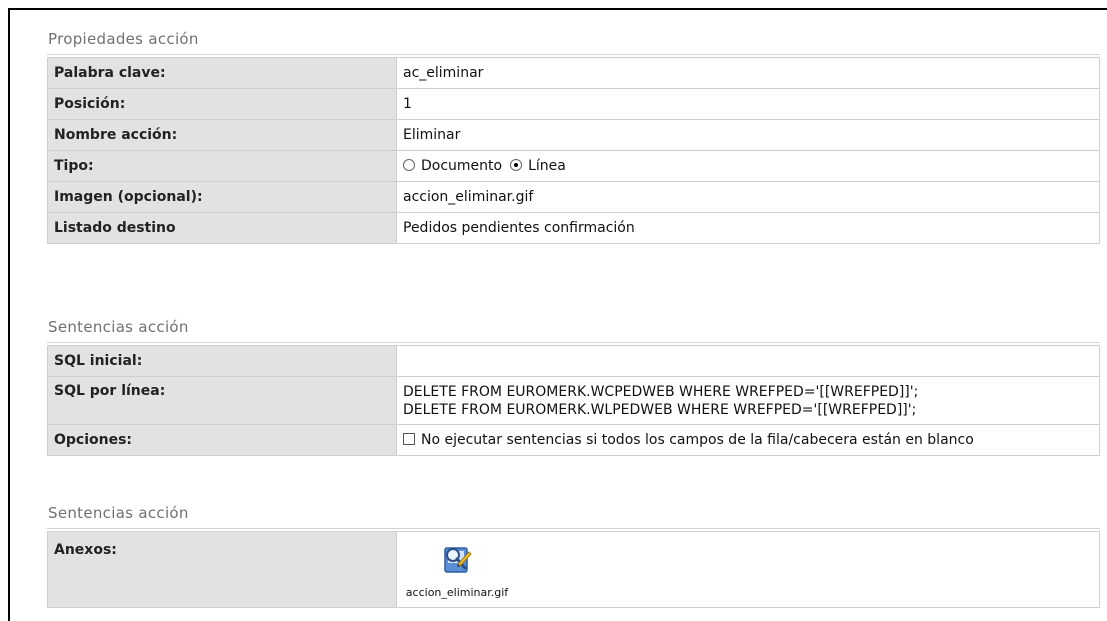 The width and height of the screenshot is (1107, 621). I want to click on keyword-label: Palabra clave:, so click(222, 73).